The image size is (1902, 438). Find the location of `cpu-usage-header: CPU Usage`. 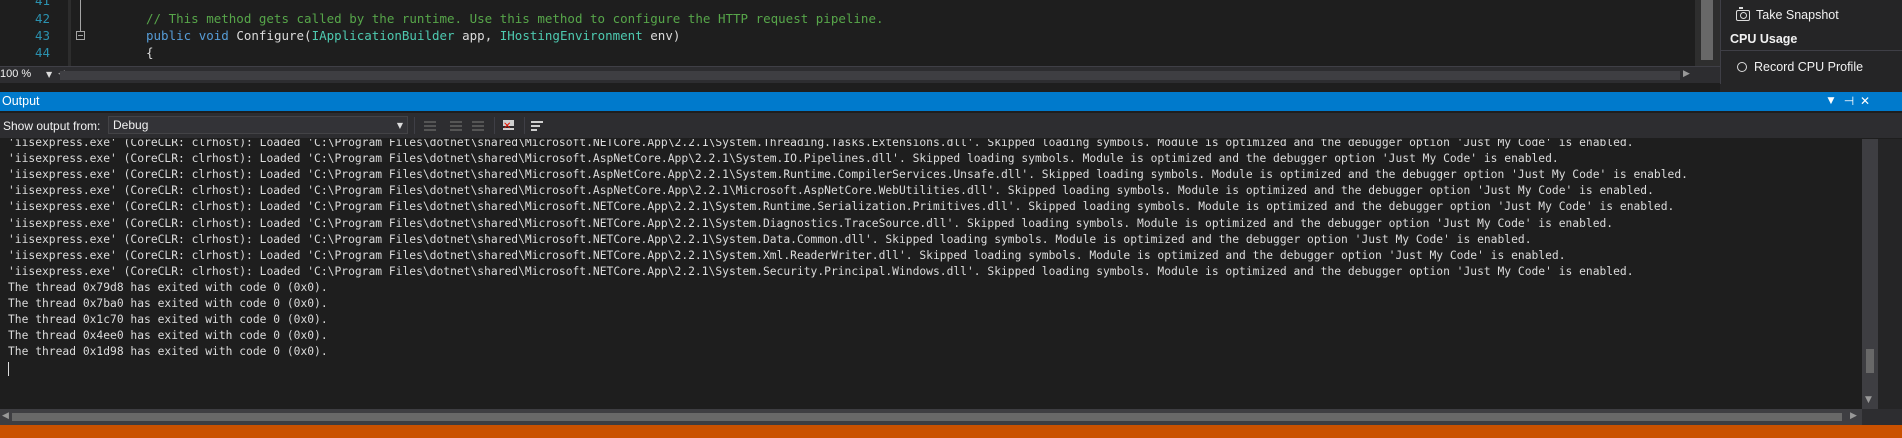

cpu-usage-header: CPU Usage is located at coordinates (1764, 39).